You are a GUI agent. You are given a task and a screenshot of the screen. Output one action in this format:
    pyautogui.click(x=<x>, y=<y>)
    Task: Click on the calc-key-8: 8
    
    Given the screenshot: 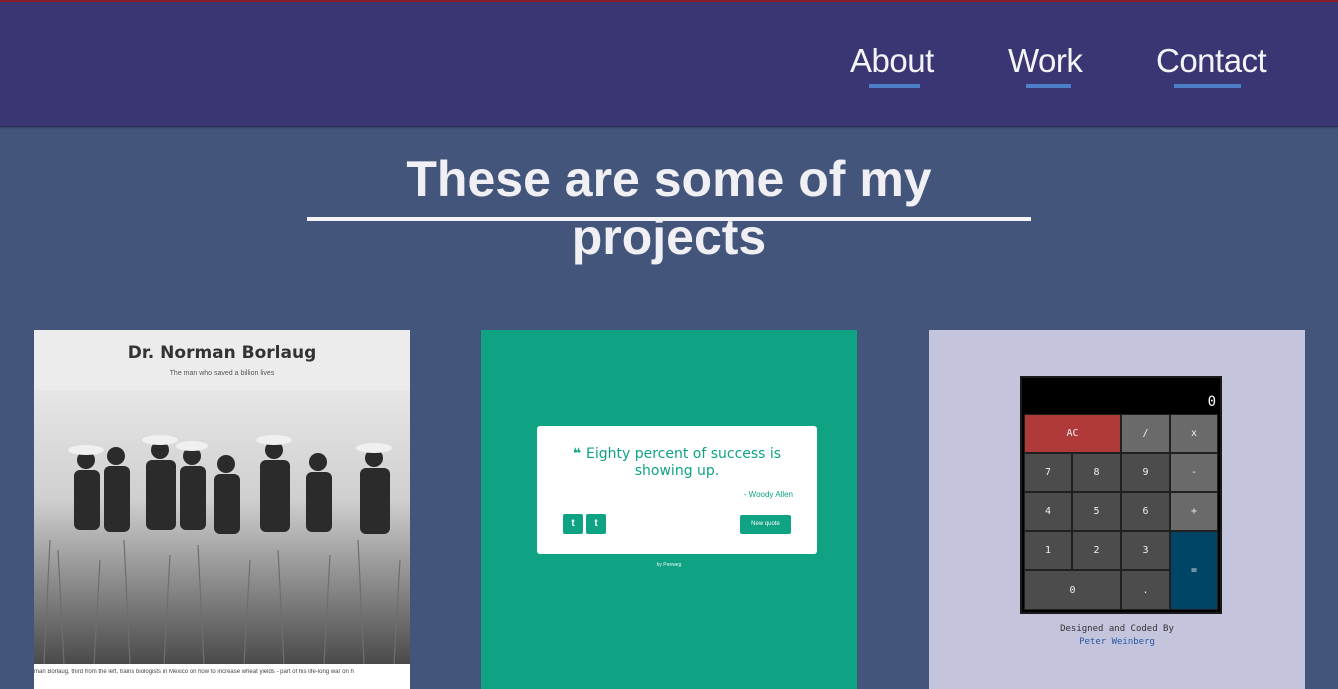 What is the action you would take?
    pyautogui.click(x=1096, y=472)
    